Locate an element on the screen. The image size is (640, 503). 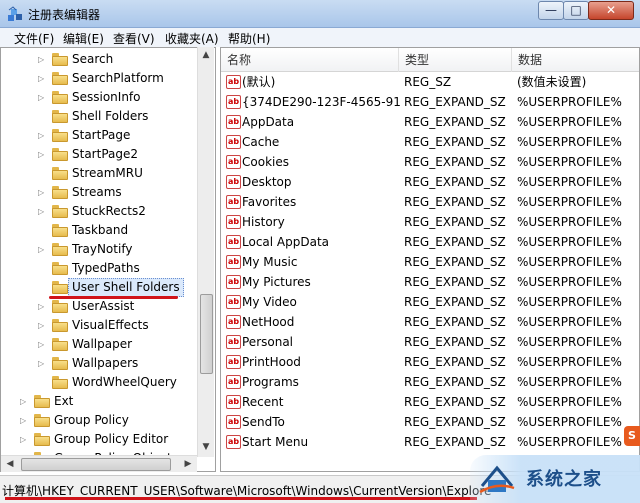
tree-item: TypedPaths is located at coordinates (99, 268).